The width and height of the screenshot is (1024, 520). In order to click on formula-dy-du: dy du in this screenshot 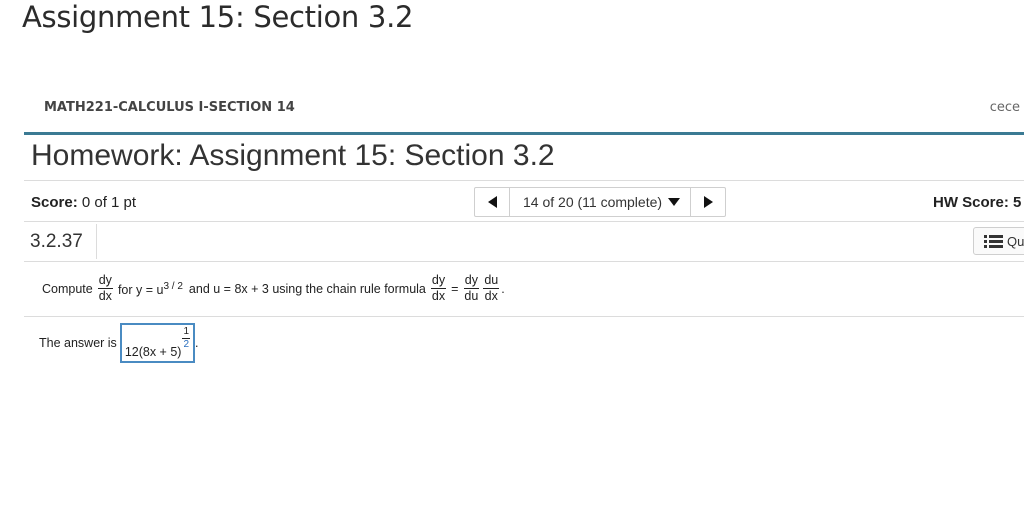, I will do `click(471, 288)`.